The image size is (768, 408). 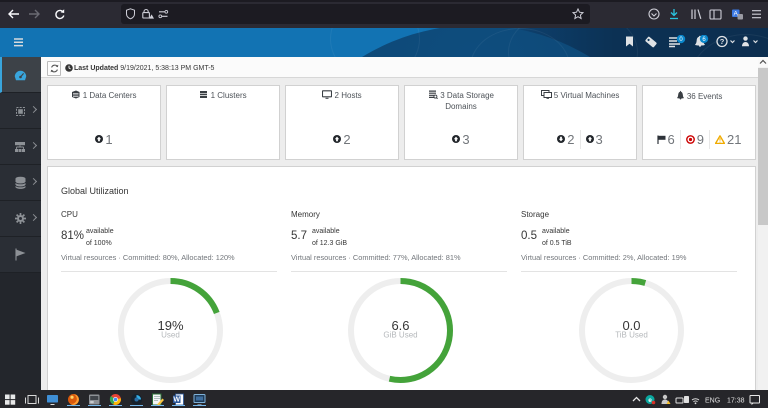 I want to click on svg-text: Used, so click(x=170, y=335).